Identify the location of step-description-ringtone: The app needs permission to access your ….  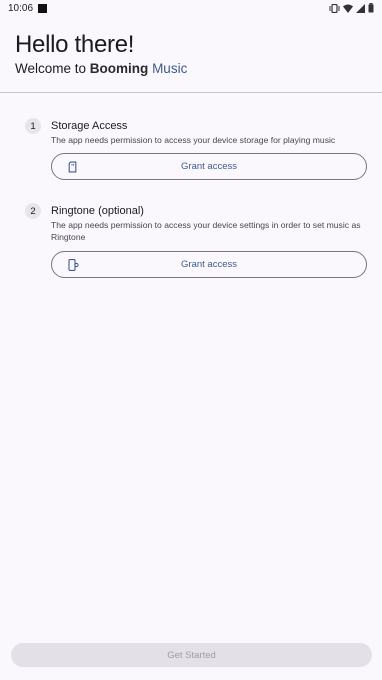
(206, 231).